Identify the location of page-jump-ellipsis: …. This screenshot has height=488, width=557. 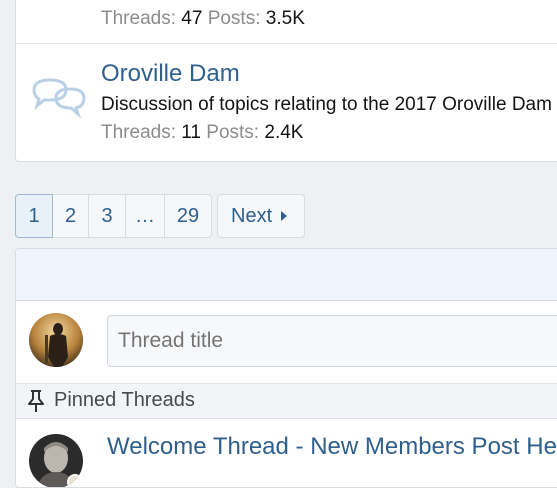
(145, 216).